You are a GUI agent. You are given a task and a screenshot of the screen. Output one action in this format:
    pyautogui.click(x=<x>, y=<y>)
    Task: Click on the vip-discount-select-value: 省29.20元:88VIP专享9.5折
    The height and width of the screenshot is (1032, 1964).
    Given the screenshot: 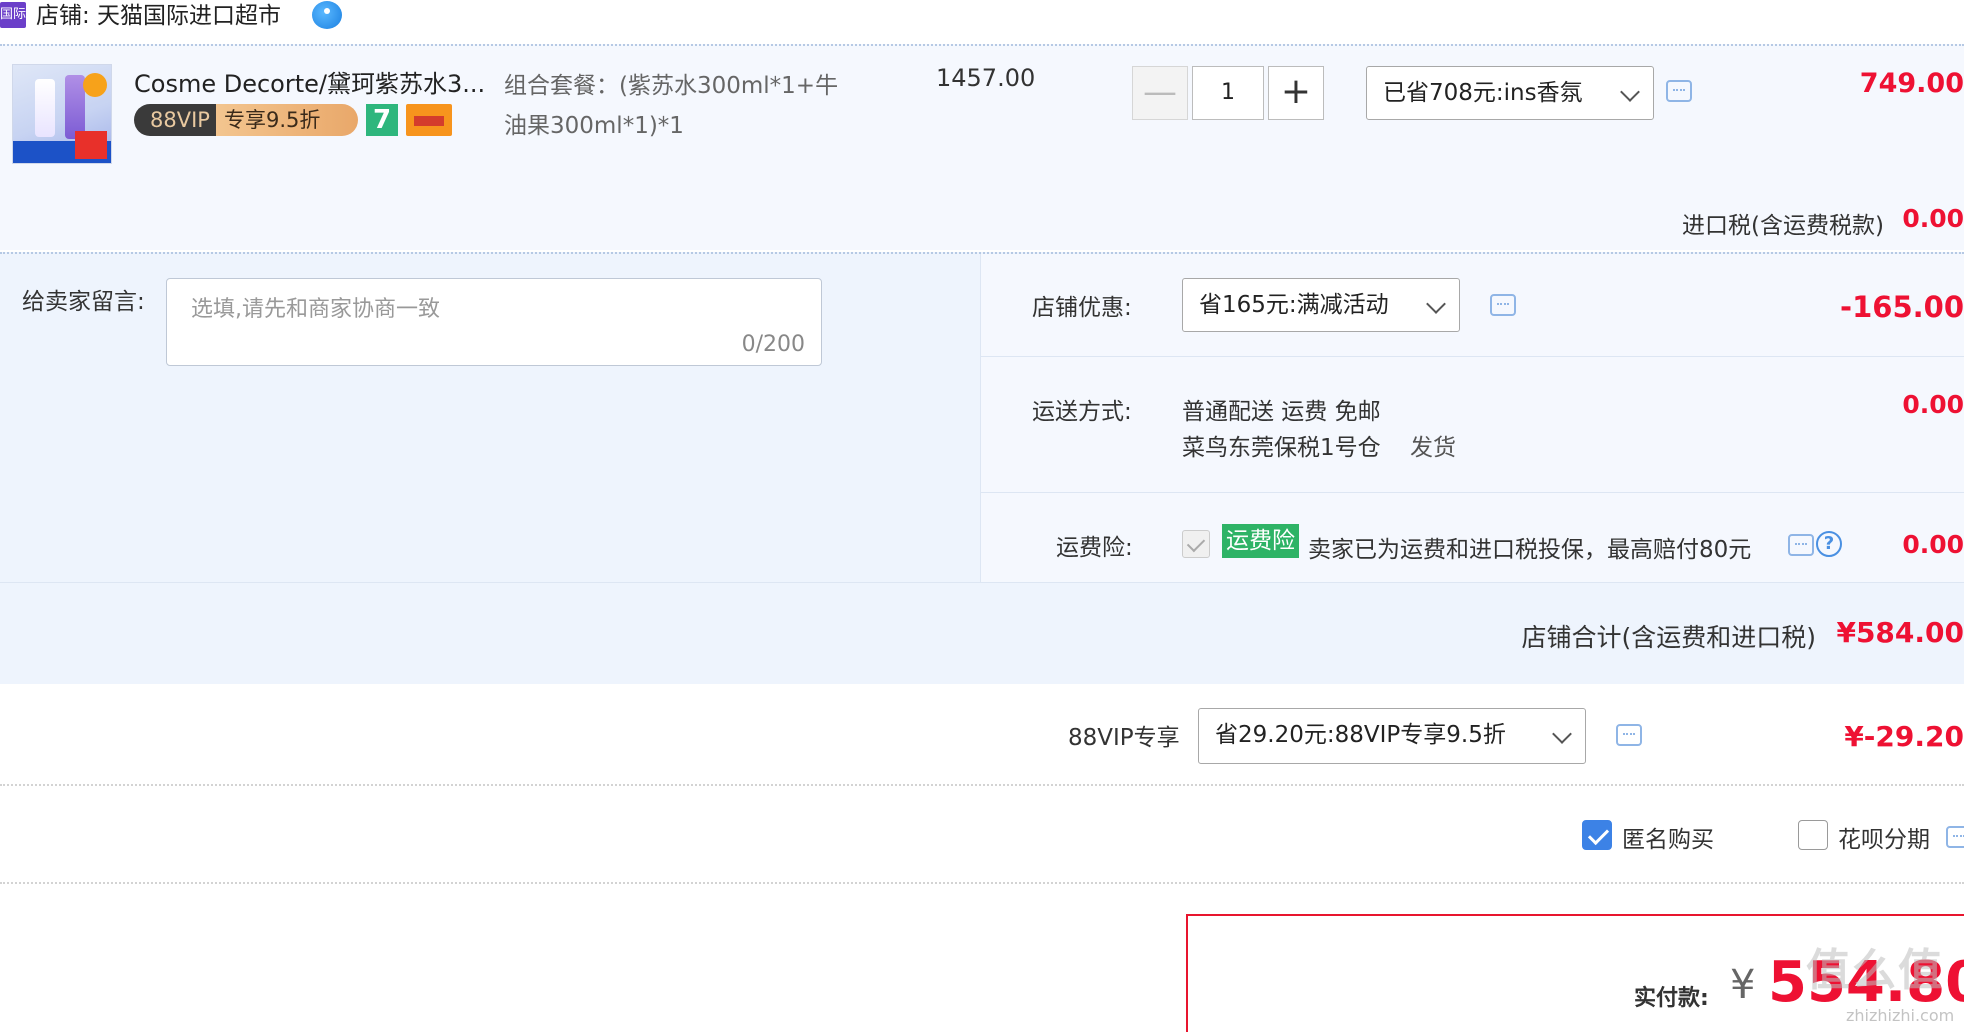 What is the action you would take?
    pyautogui.click(x=1360, y=735)
    